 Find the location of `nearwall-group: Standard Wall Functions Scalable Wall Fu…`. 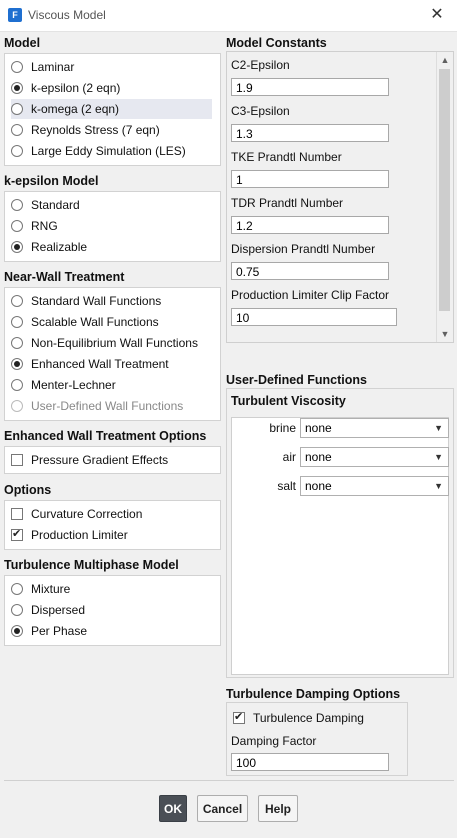

nearwall-group: Standard Wall Functions Scalable Wall Fu… is located at coordinates (112, 354).